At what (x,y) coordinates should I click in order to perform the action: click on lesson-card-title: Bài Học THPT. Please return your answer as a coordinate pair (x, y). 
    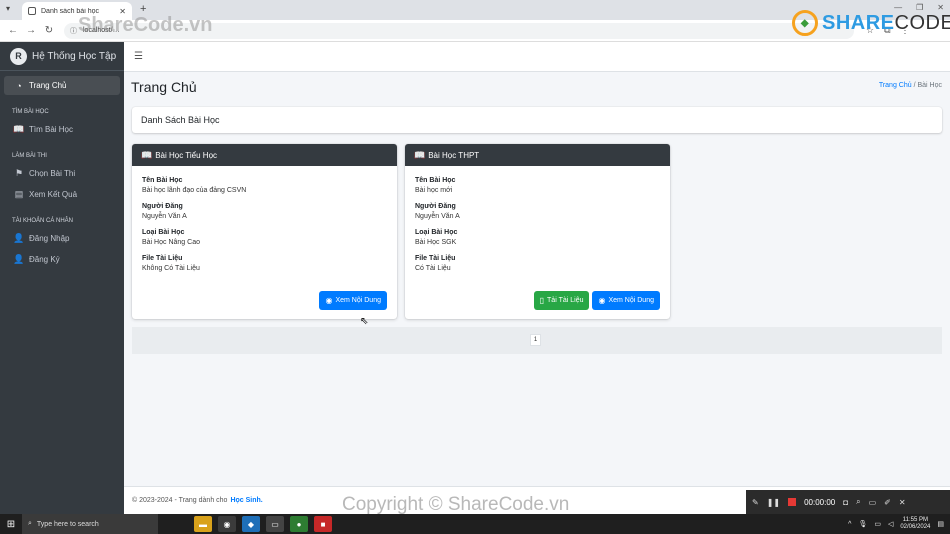
    Looking at the image, I should click on (454, 155).